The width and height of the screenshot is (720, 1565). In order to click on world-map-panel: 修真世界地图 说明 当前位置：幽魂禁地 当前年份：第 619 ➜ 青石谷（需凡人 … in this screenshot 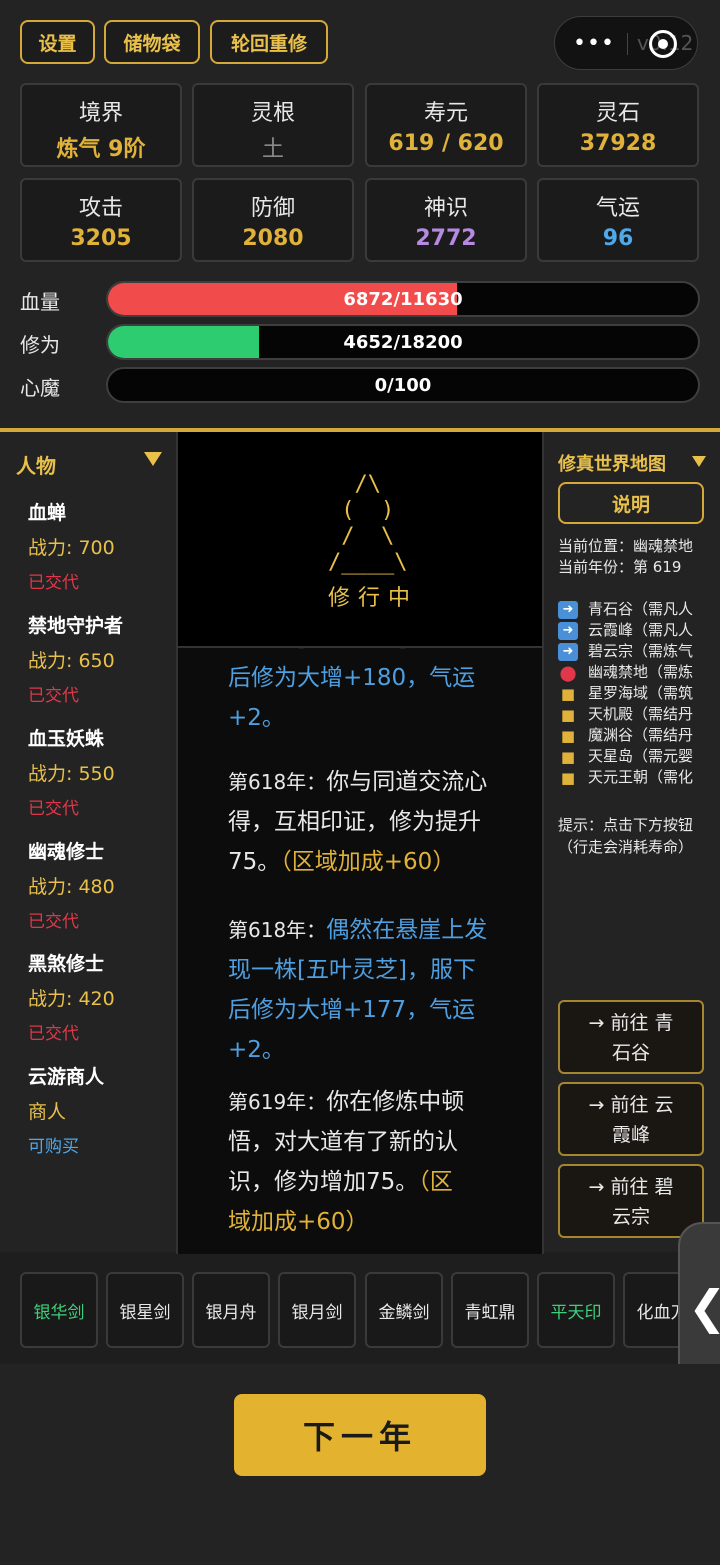, I will do `click(632, 842)`.